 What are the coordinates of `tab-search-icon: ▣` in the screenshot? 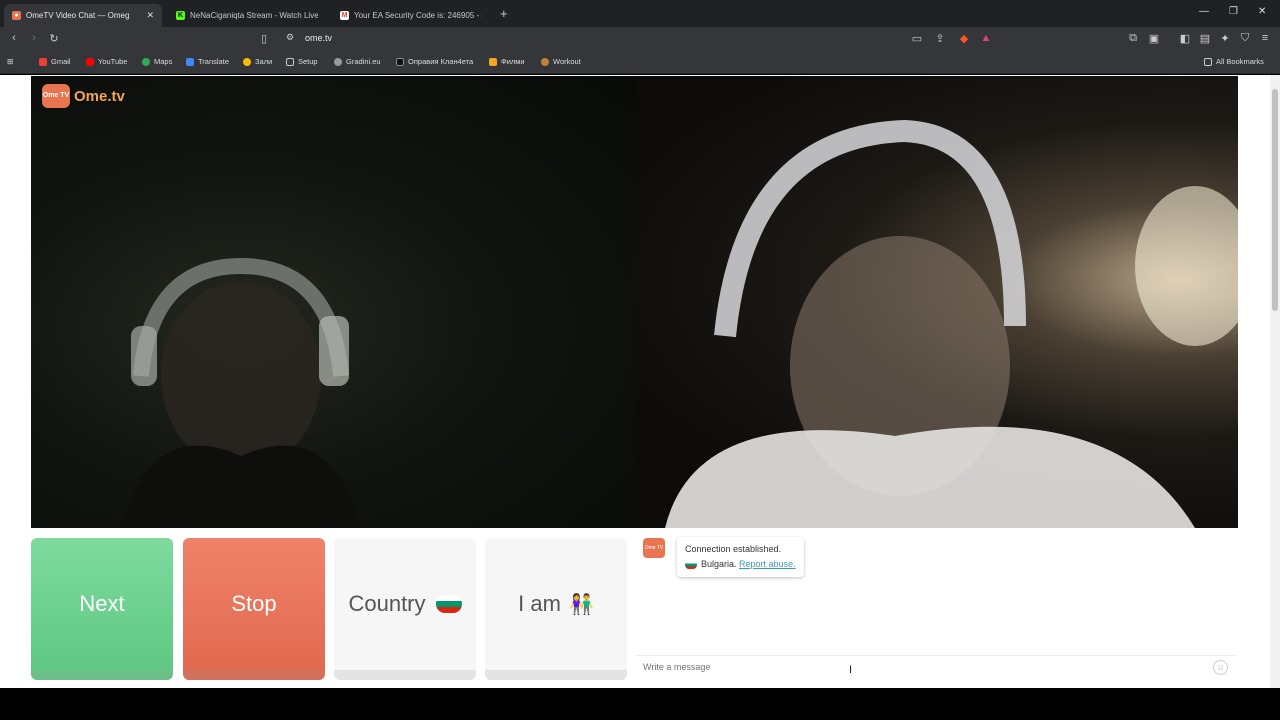 It's located at (1154, 38).